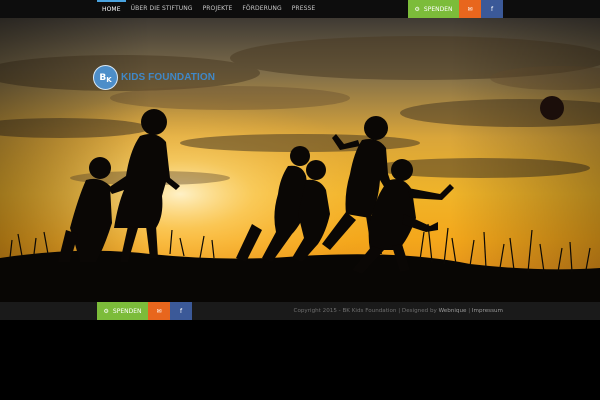 This screenshot has width=600, height=400. Describe the element at coordinates (162, 9) in the screenshot. I see `nav-item-ueber-die-stiftung: ÜBER DIE STIFTUNG` at that location.